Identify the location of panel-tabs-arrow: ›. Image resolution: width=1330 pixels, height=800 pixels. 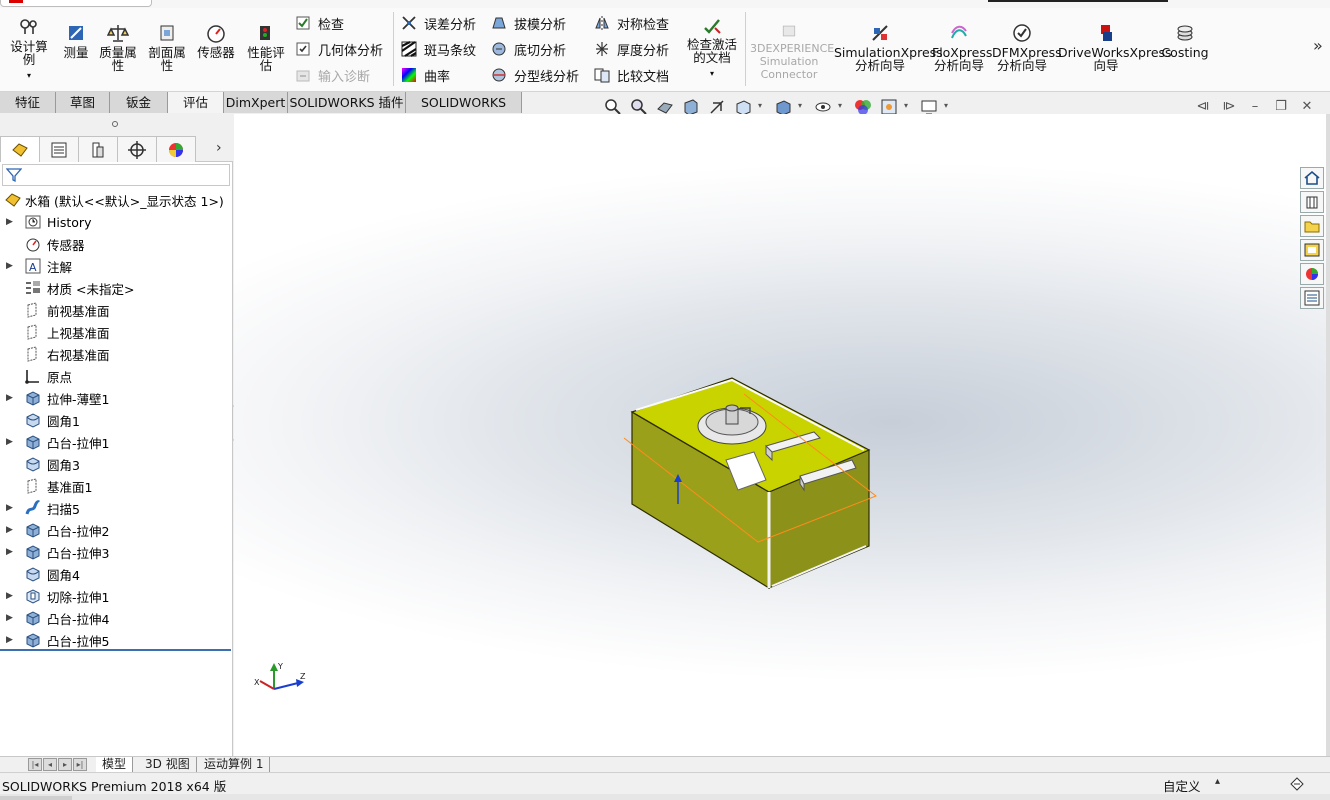
(219, 148).